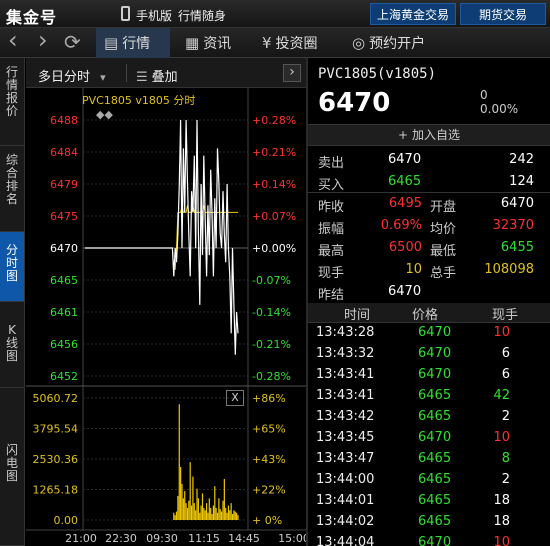 The image size is (550, 546). Describe the element at coordinates (429, 438) in the screenshot. I see `tick-row: 13:43:45 6470 10` at that location.